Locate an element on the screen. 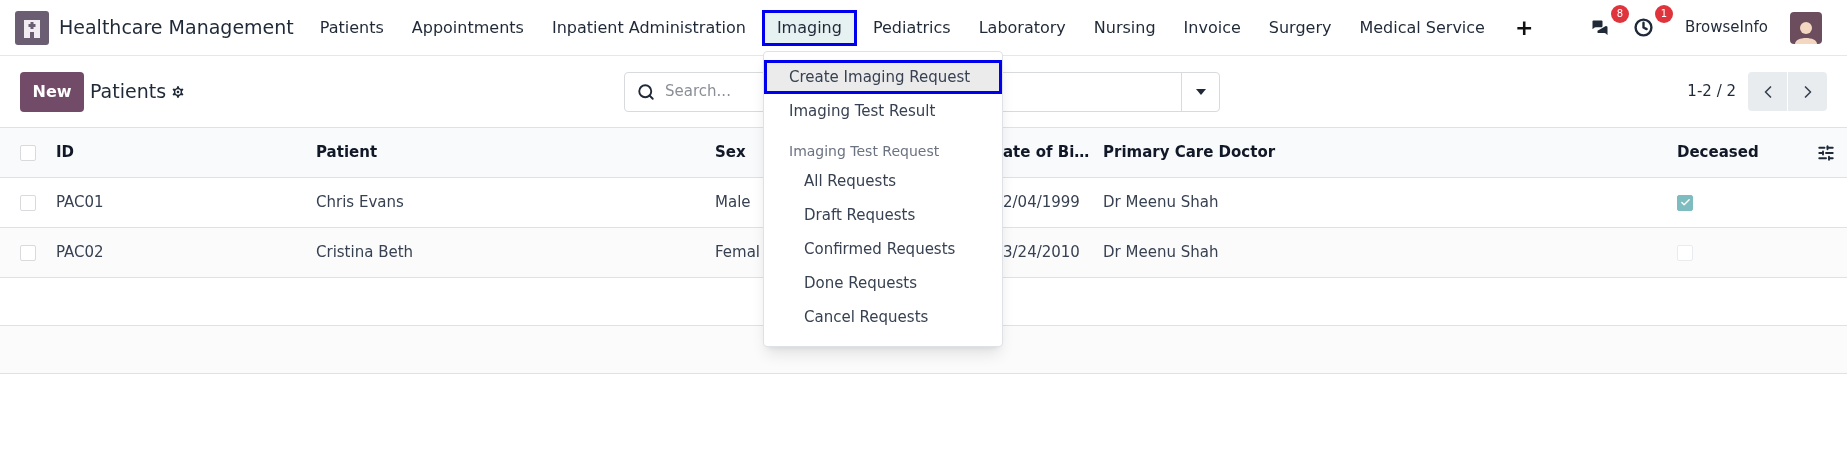  table-cell-text: Cristina Beth is located at coordinates (365, 253).